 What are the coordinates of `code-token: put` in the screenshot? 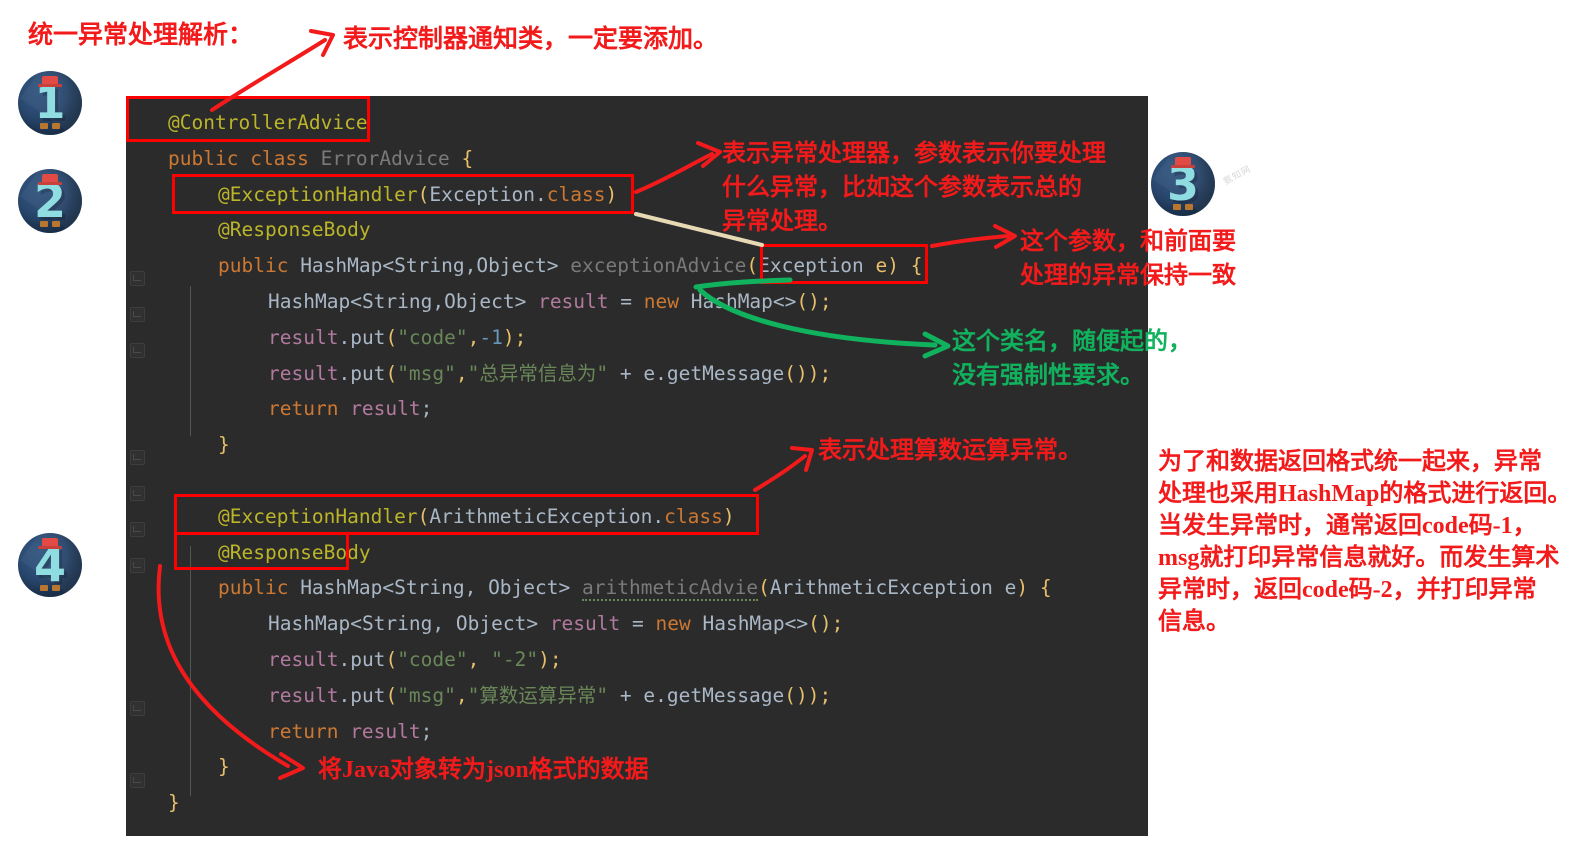 It's located at (368, 659).